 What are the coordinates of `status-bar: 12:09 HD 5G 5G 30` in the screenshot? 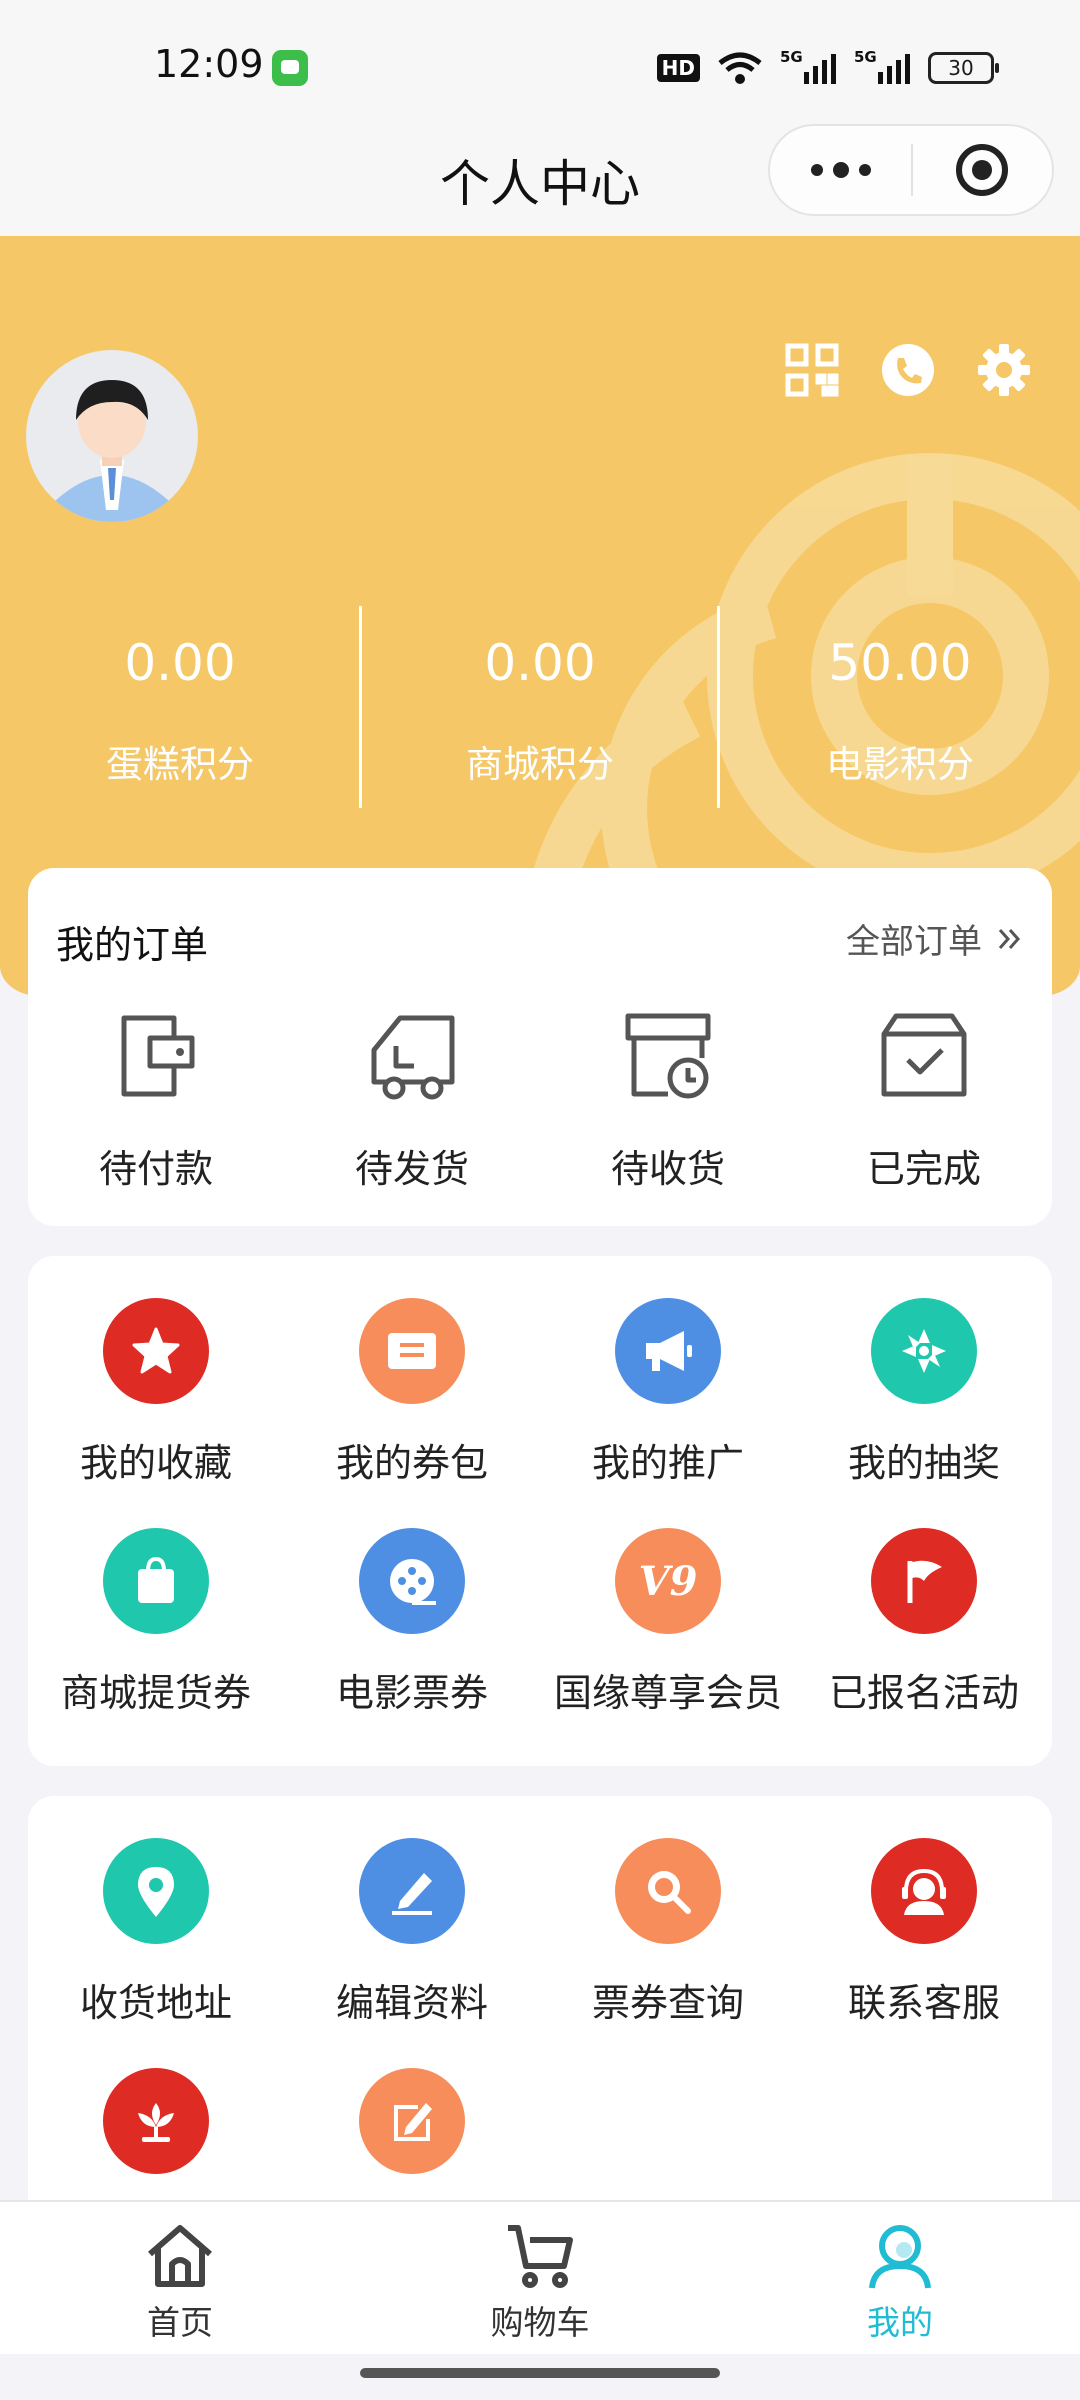 It's located at (540, 65).